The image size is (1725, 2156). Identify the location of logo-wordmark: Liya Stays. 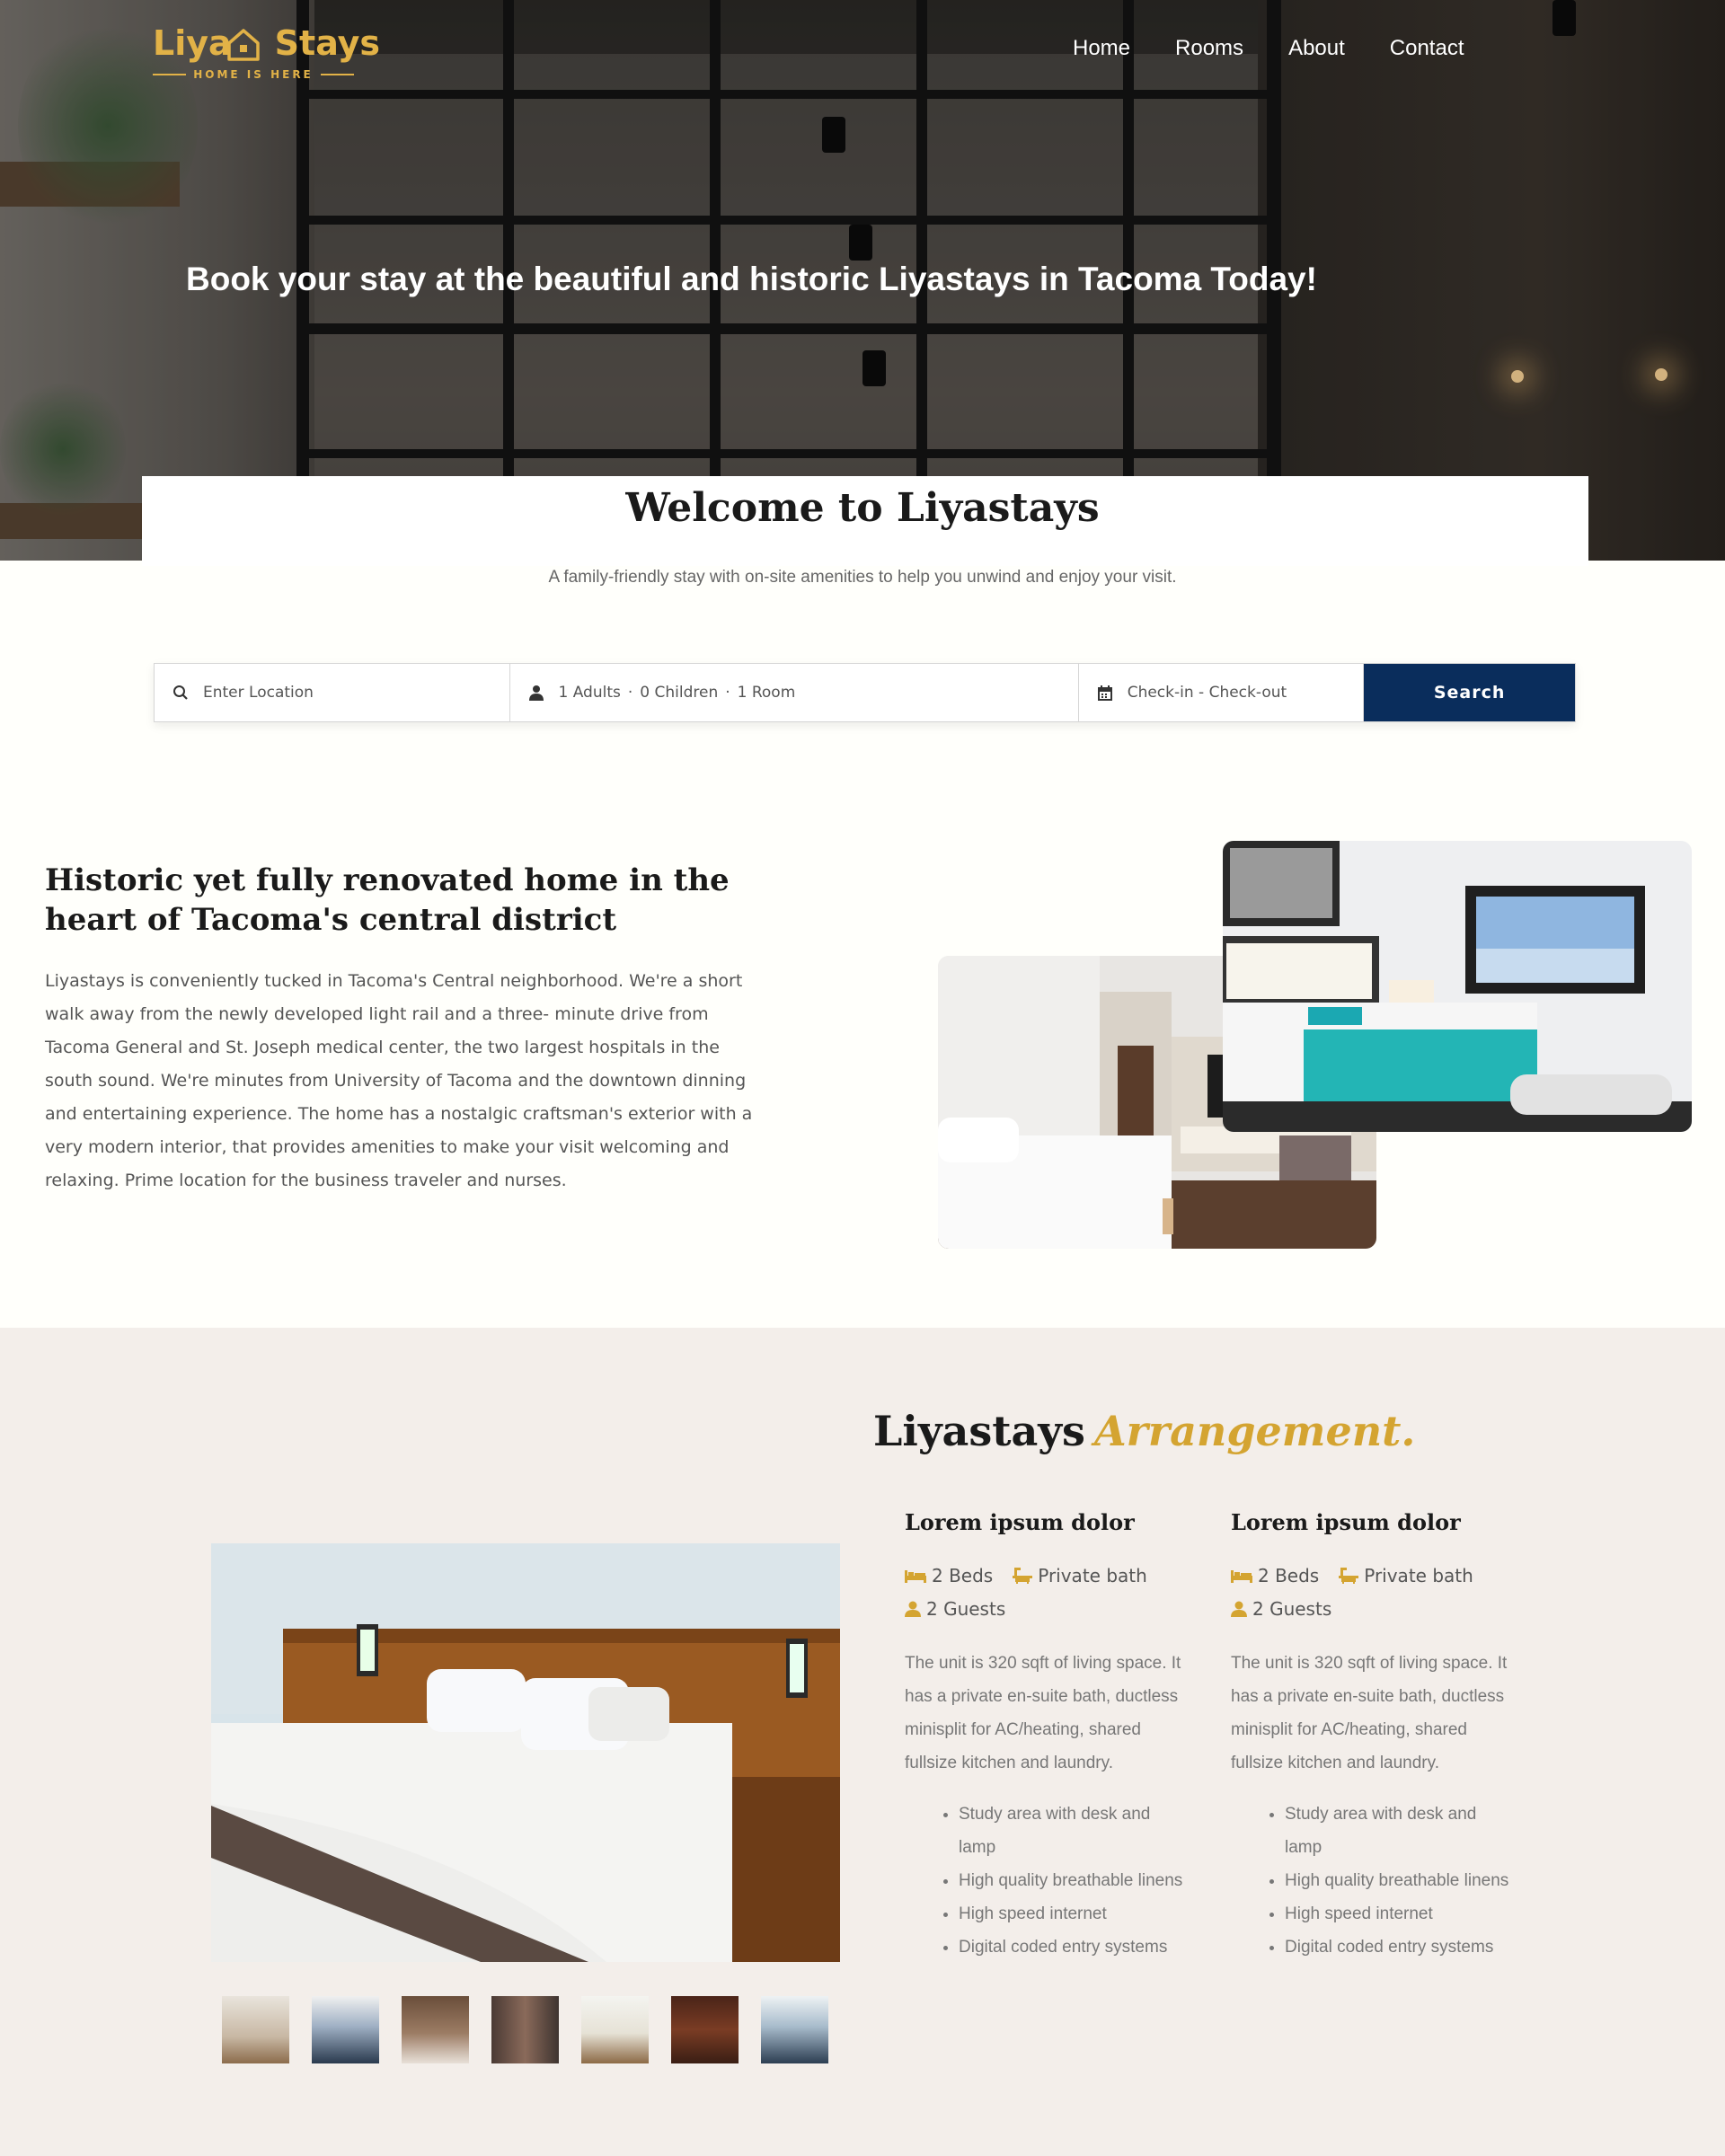
(266, 43).